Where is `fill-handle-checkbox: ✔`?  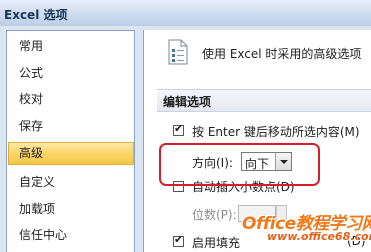
fill-handle-checkbox: ✔ is located at coordinates (178, 240).